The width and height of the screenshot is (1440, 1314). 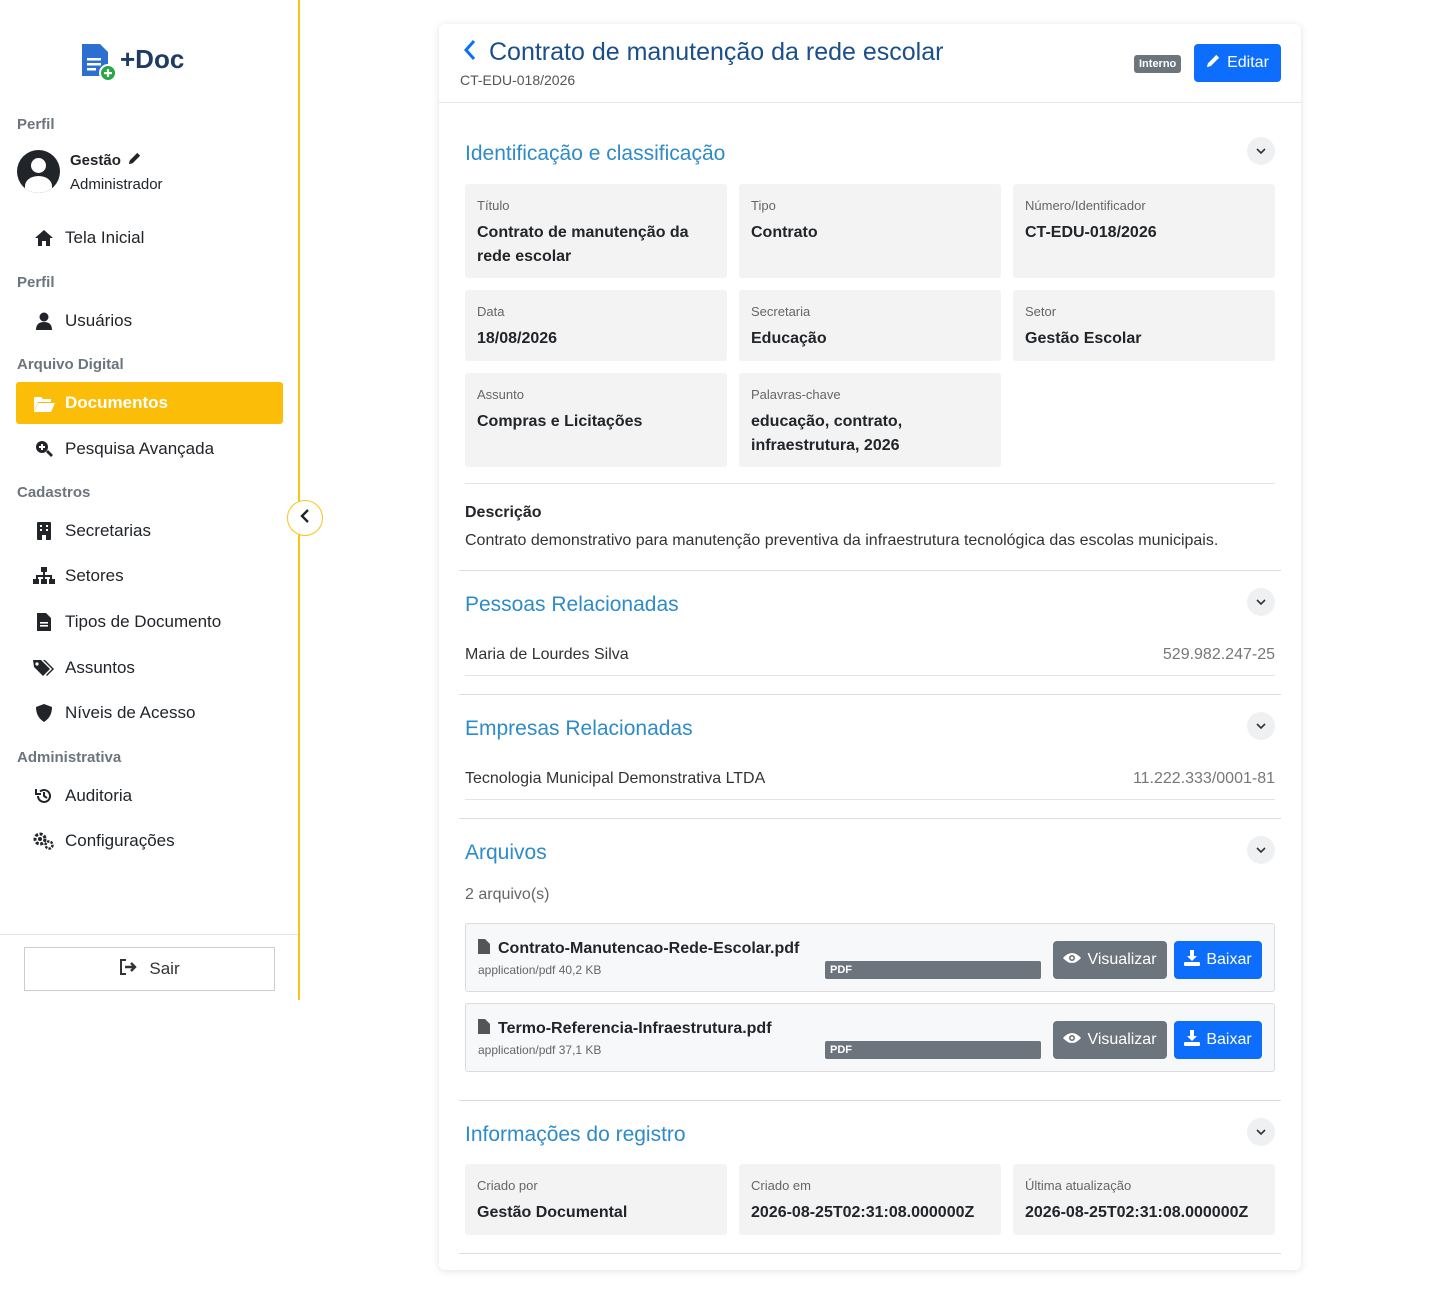 What do you see at coordinates (517, 338) in the screenshot?
I see `field-value: 18/08/2026` at bounding box center [517, 338].